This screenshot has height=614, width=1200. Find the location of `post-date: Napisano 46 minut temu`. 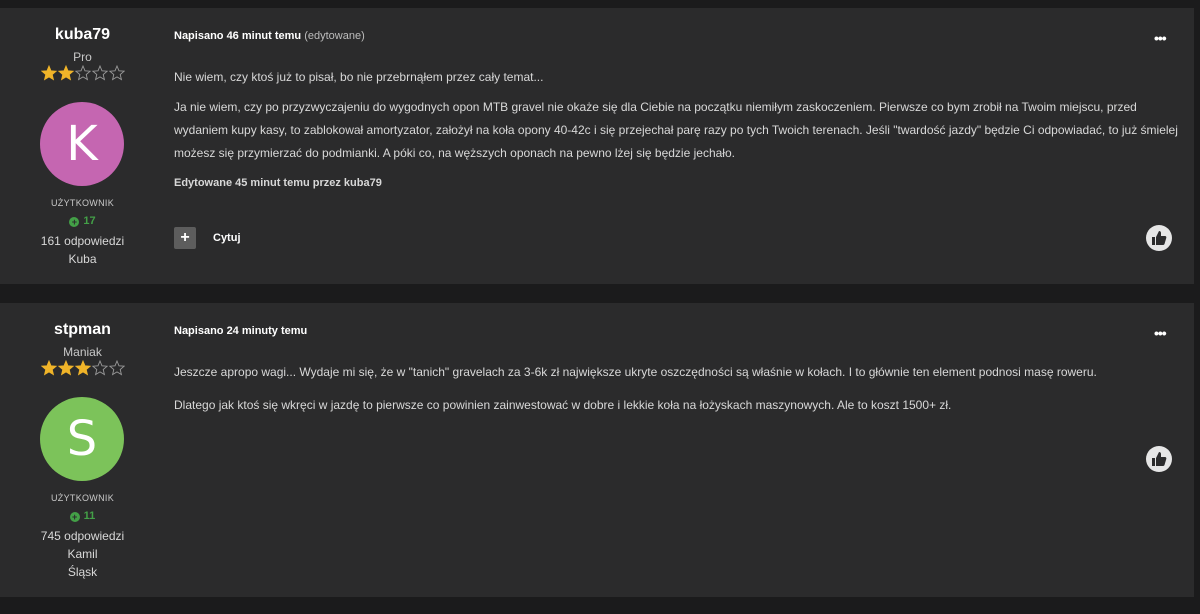

post-date: Napisano 46 minut temu is located at coordinates (237, 36).